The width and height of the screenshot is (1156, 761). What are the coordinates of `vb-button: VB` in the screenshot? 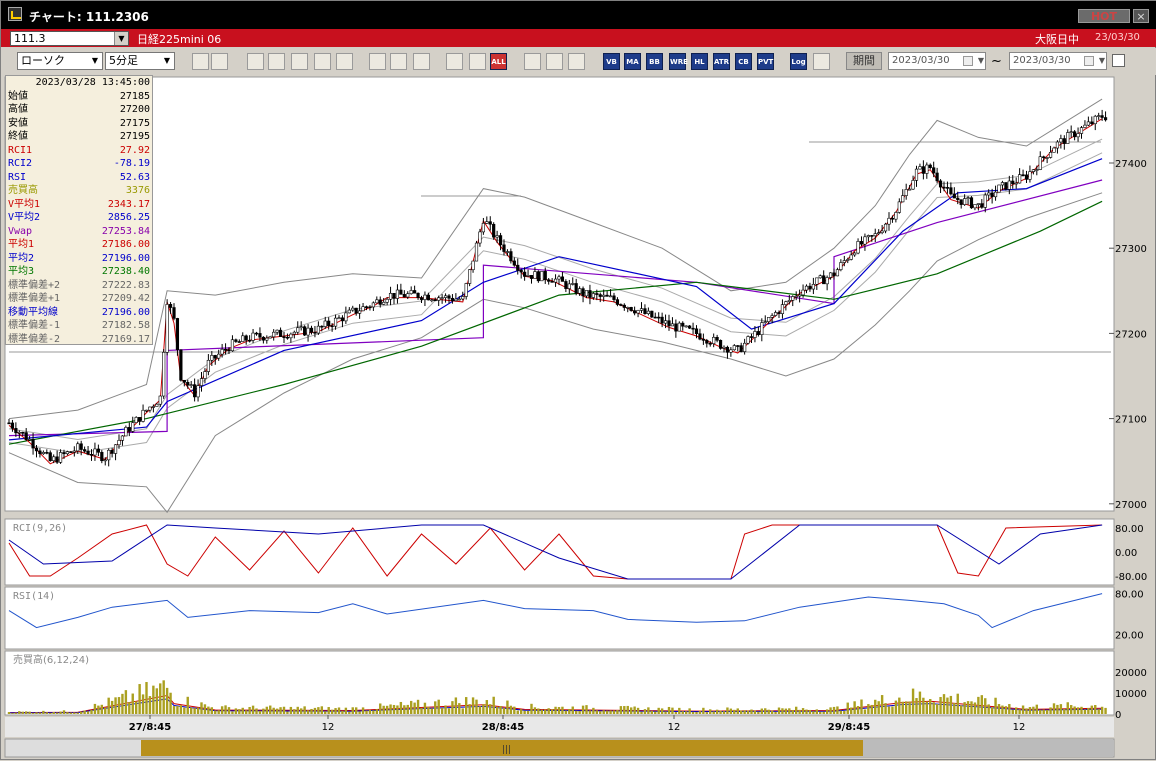 It's located at (611, 61).